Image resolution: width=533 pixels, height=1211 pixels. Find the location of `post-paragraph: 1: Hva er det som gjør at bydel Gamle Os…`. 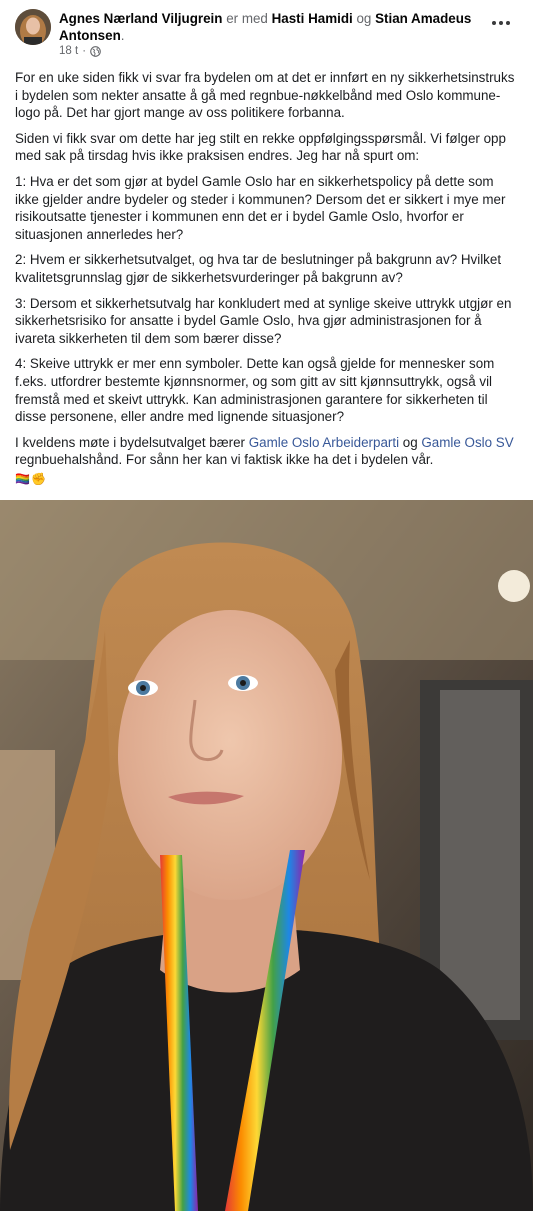

post-paragraph: 1: Hva er det som gjør at bydel Gamle Os… is located at coordinates (260, 207).